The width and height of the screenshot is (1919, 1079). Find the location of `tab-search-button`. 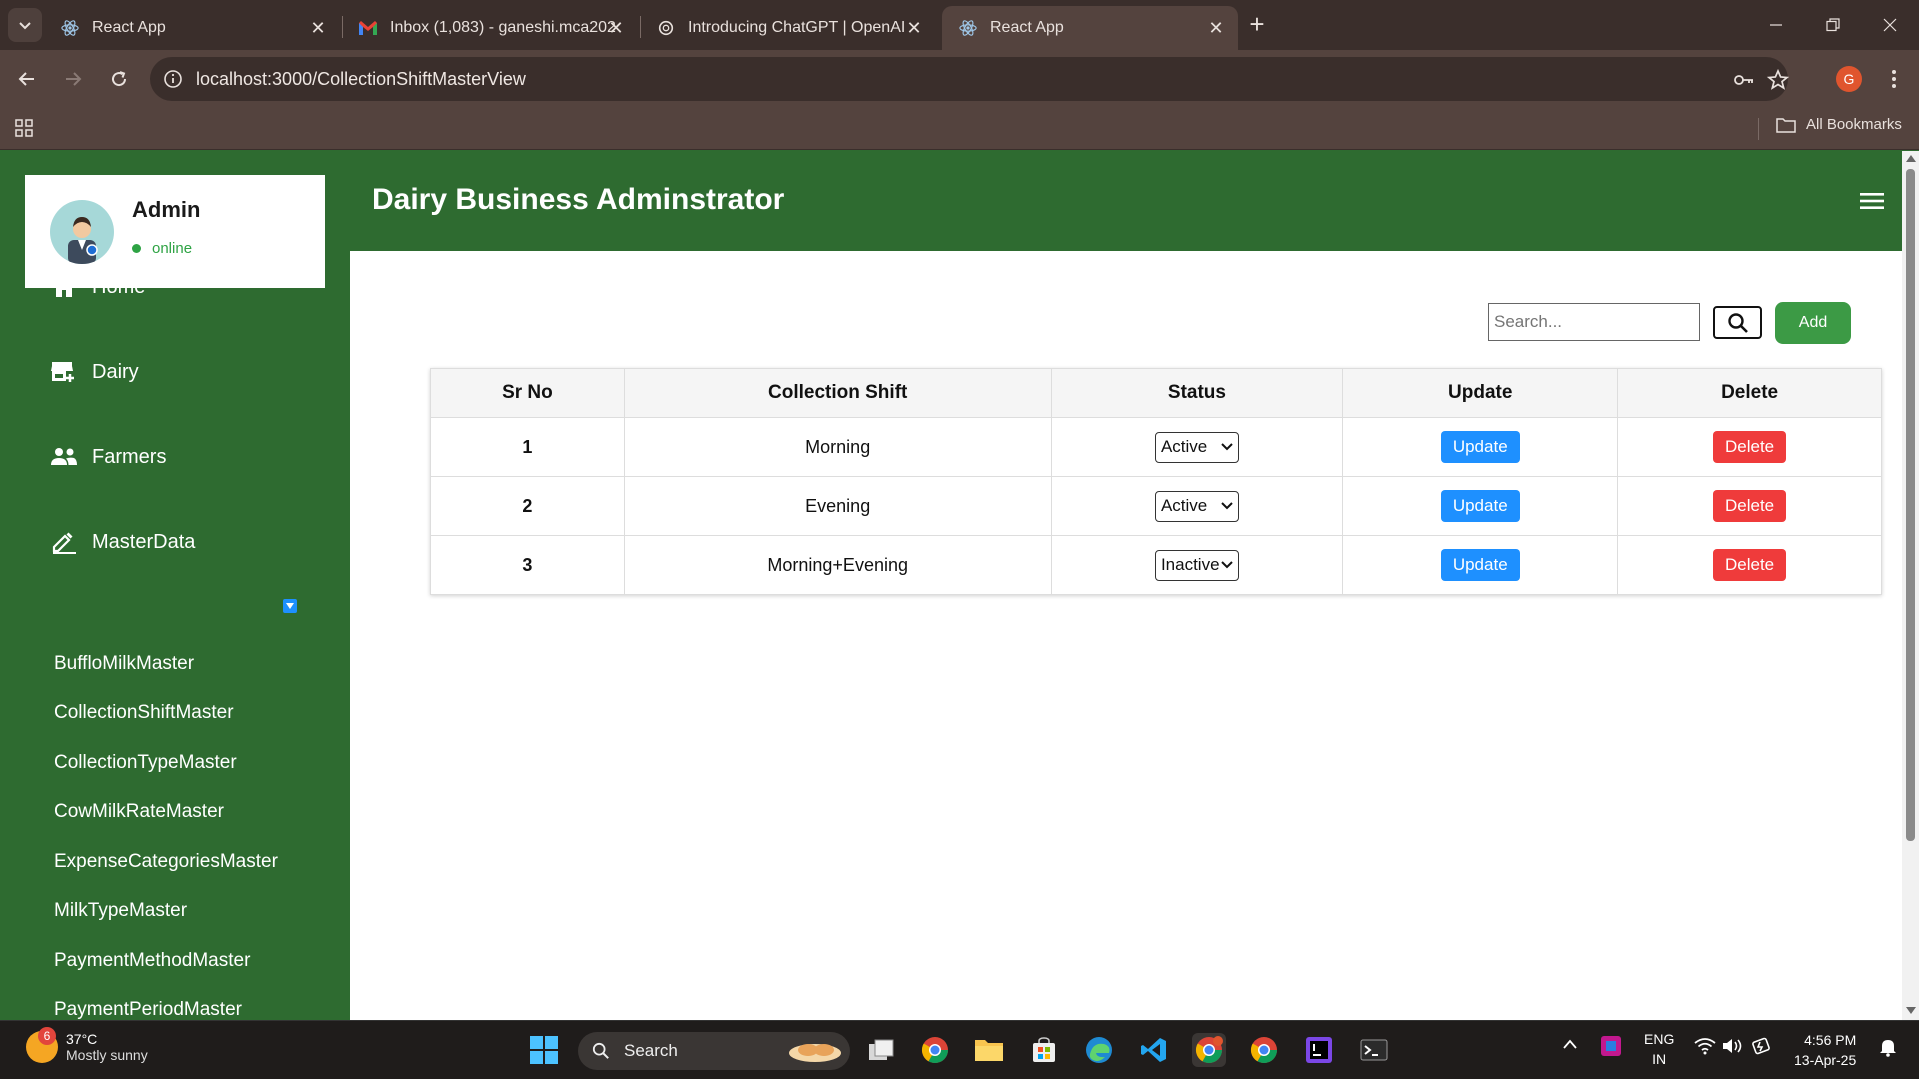

tab-search-button is located at coordinates (25, 25).